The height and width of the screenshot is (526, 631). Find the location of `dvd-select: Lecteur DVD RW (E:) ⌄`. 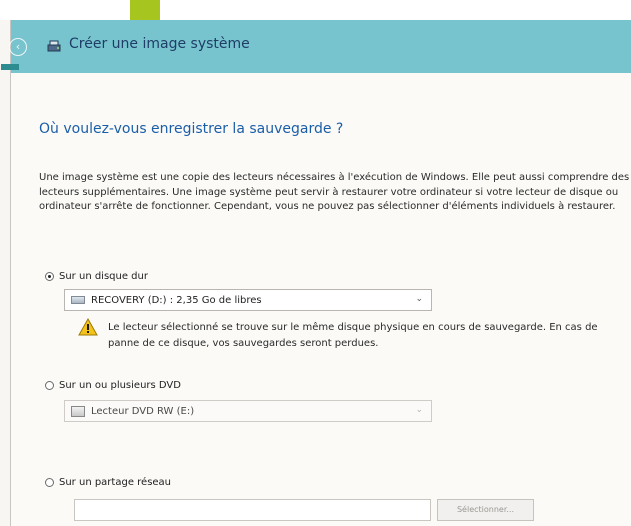

dvd-select: Lecteur DVD RW (E:) ⌄ is located at coordinates (248, 411).